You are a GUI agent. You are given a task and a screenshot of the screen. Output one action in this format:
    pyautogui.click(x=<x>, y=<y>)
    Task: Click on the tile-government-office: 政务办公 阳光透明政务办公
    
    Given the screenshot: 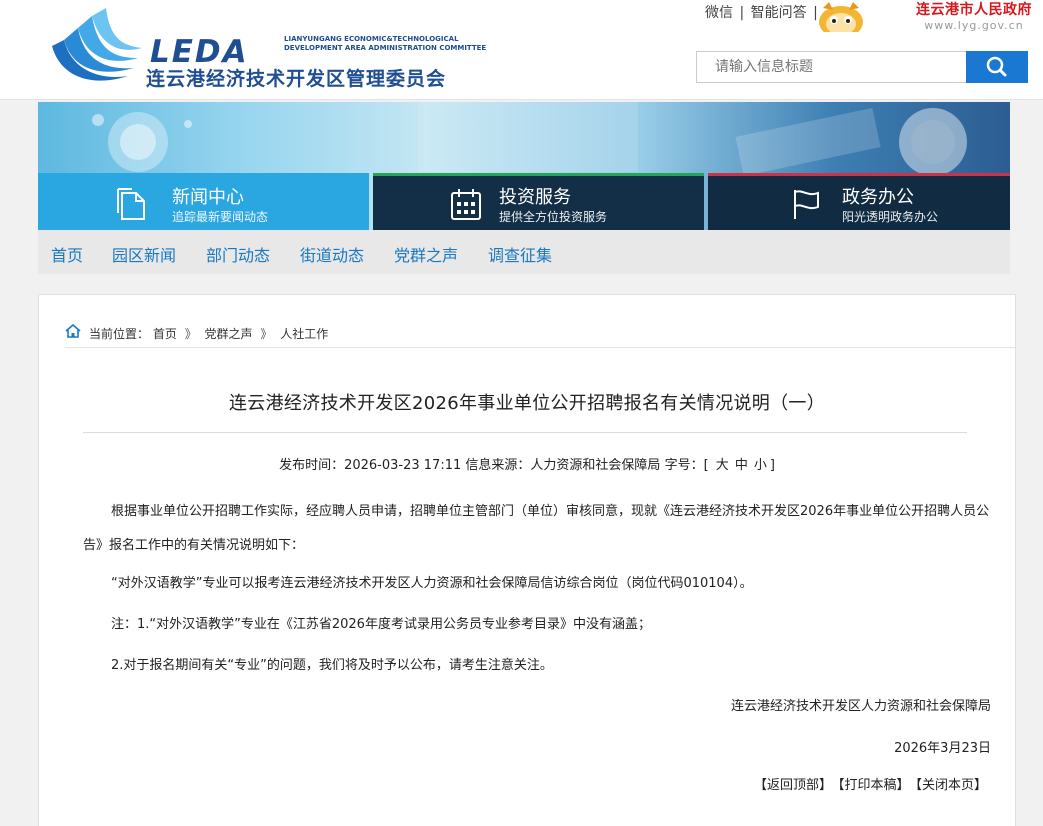 What is the action you would take?
    pyautogui.click(x=859, y=201)
    